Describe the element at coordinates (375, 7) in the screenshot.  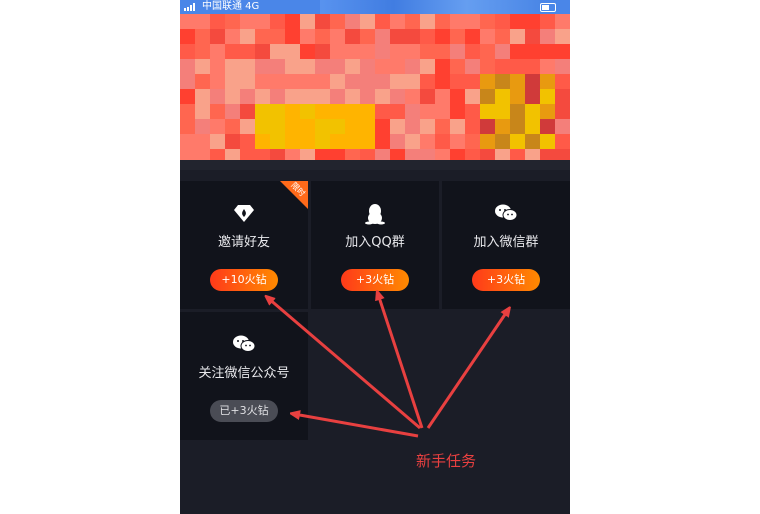
I see `status-bar: 中国联通 4G` at that location.